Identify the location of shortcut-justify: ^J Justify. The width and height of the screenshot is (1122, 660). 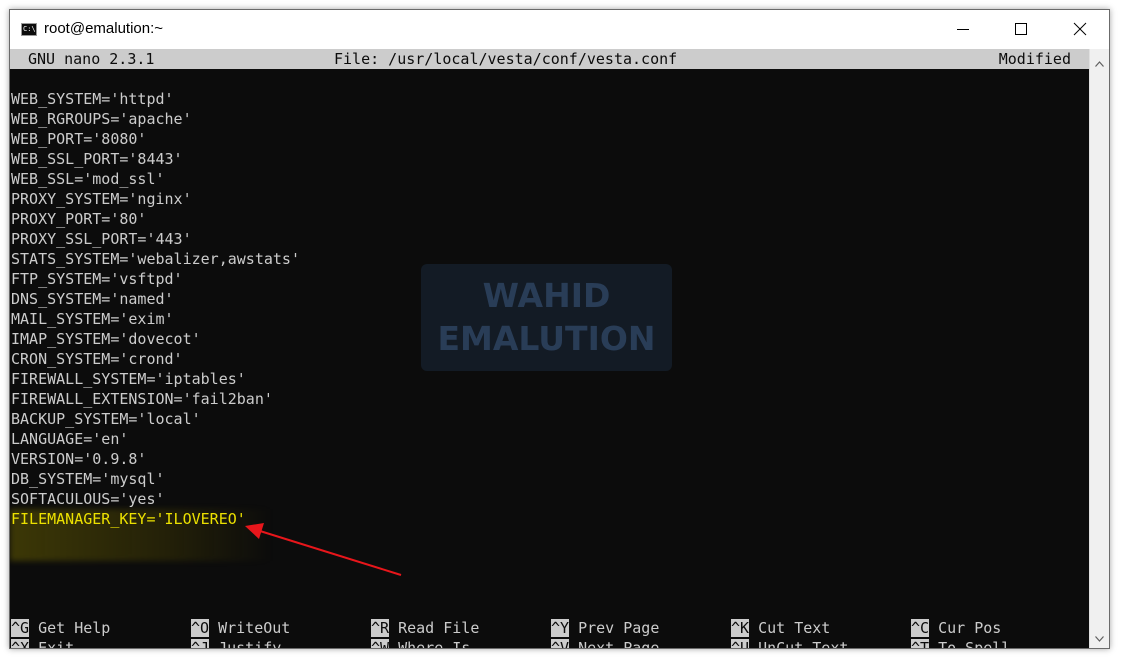
(236, 643).